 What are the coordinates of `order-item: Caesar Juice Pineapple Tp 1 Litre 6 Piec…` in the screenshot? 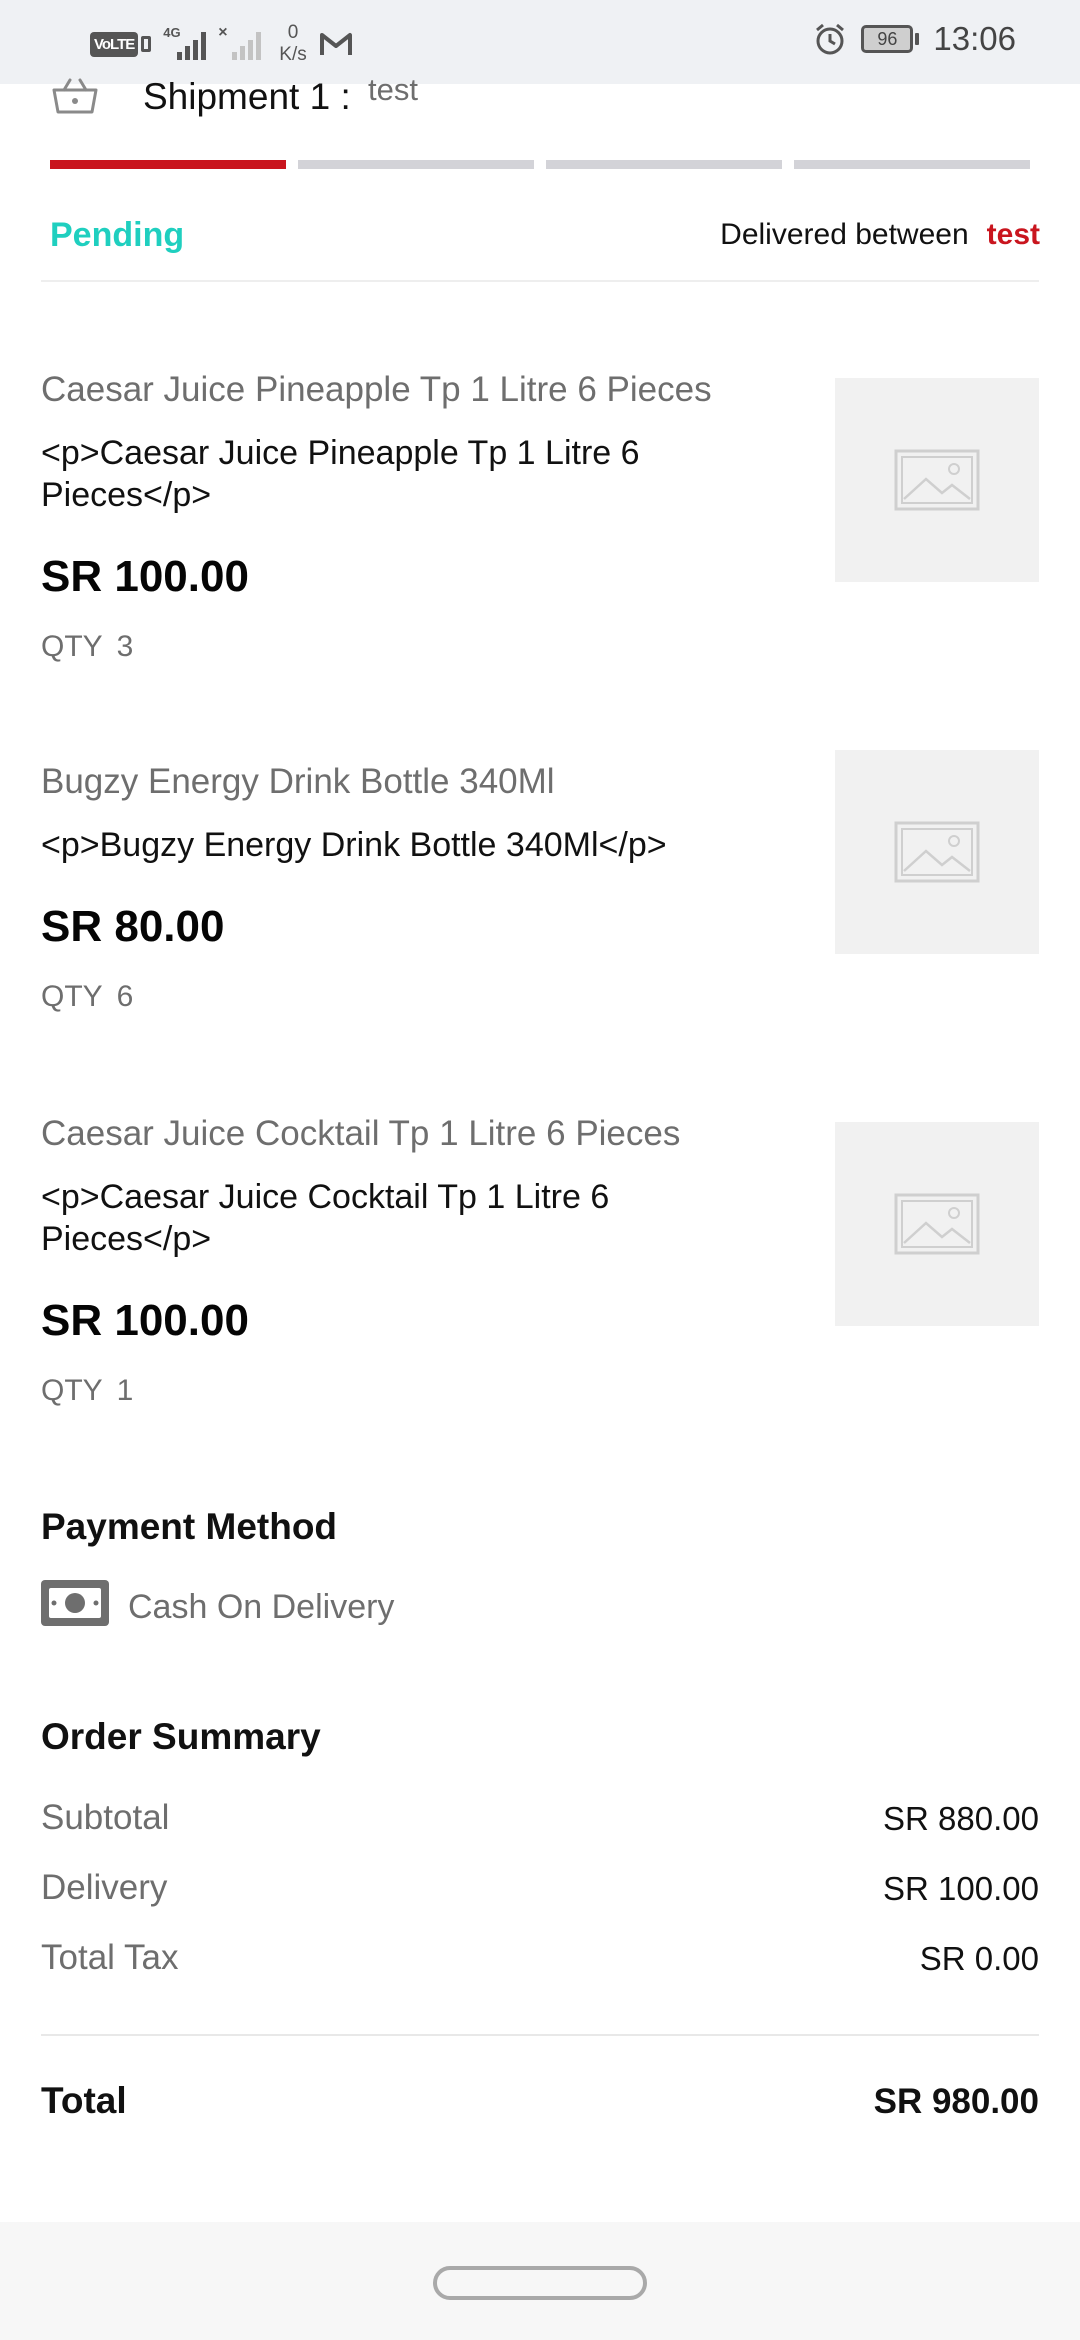 It's located at (540, 520).